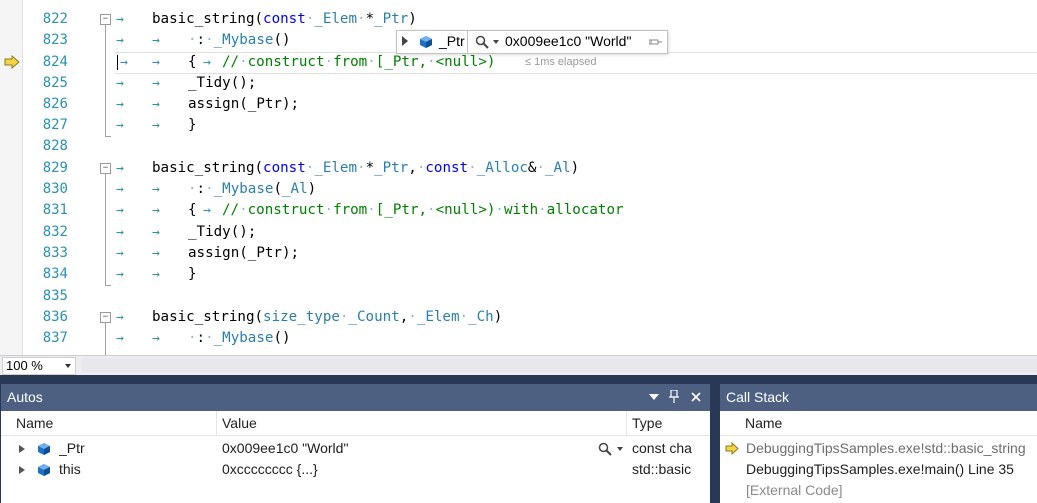 The image size is (1037, 503). I want to click on editor-status-bar: 100 %, so click(518, 365).